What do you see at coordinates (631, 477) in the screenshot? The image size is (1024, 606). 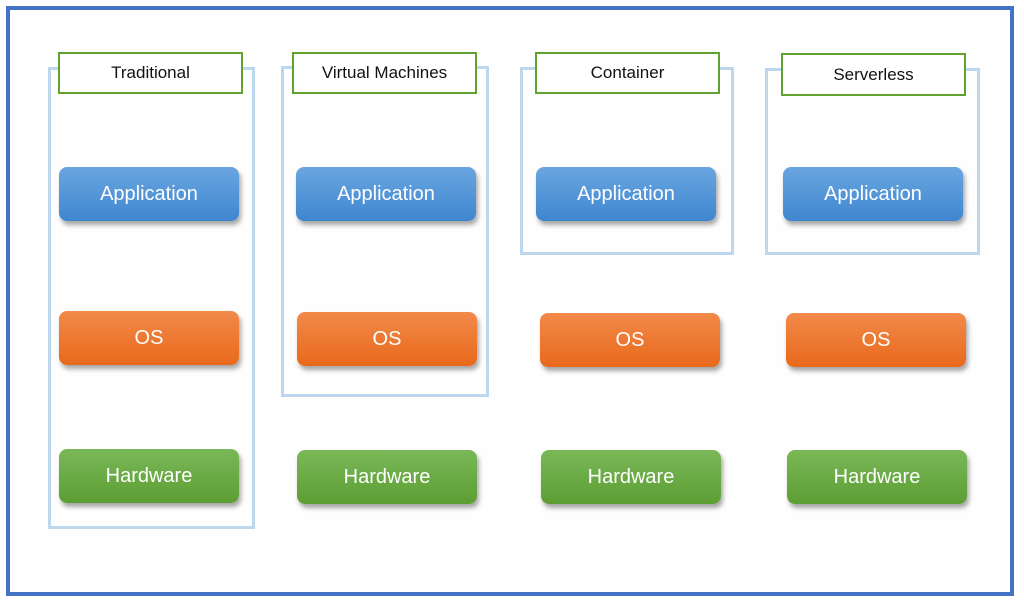 I see `container-hardware-block: Hardware` at bounding box center [631, 477].